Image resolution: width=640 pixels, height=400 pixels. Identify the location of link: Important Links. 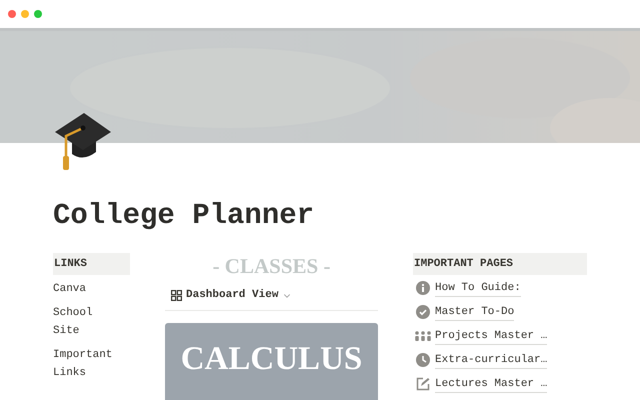
(88, 364).